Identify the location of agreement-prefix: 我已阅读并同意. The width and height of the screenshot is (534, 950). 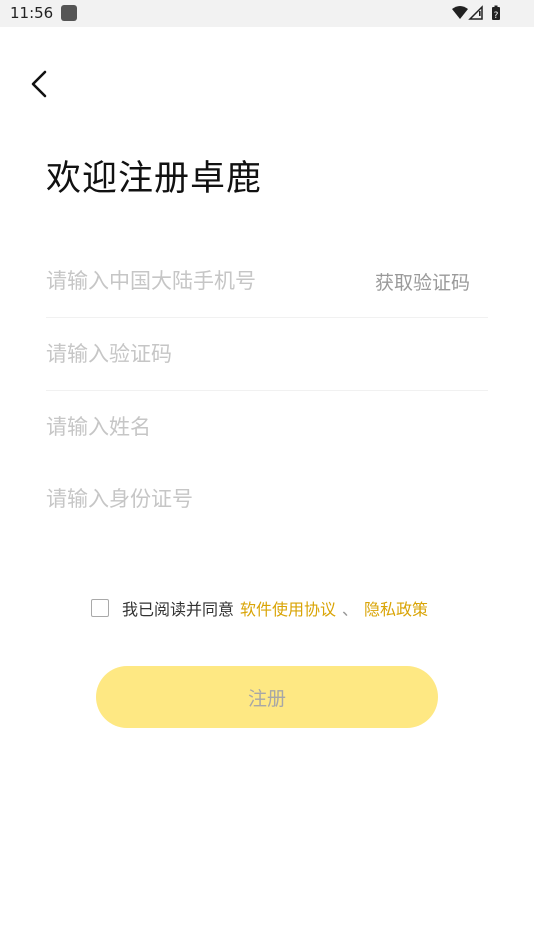
(178, 609).